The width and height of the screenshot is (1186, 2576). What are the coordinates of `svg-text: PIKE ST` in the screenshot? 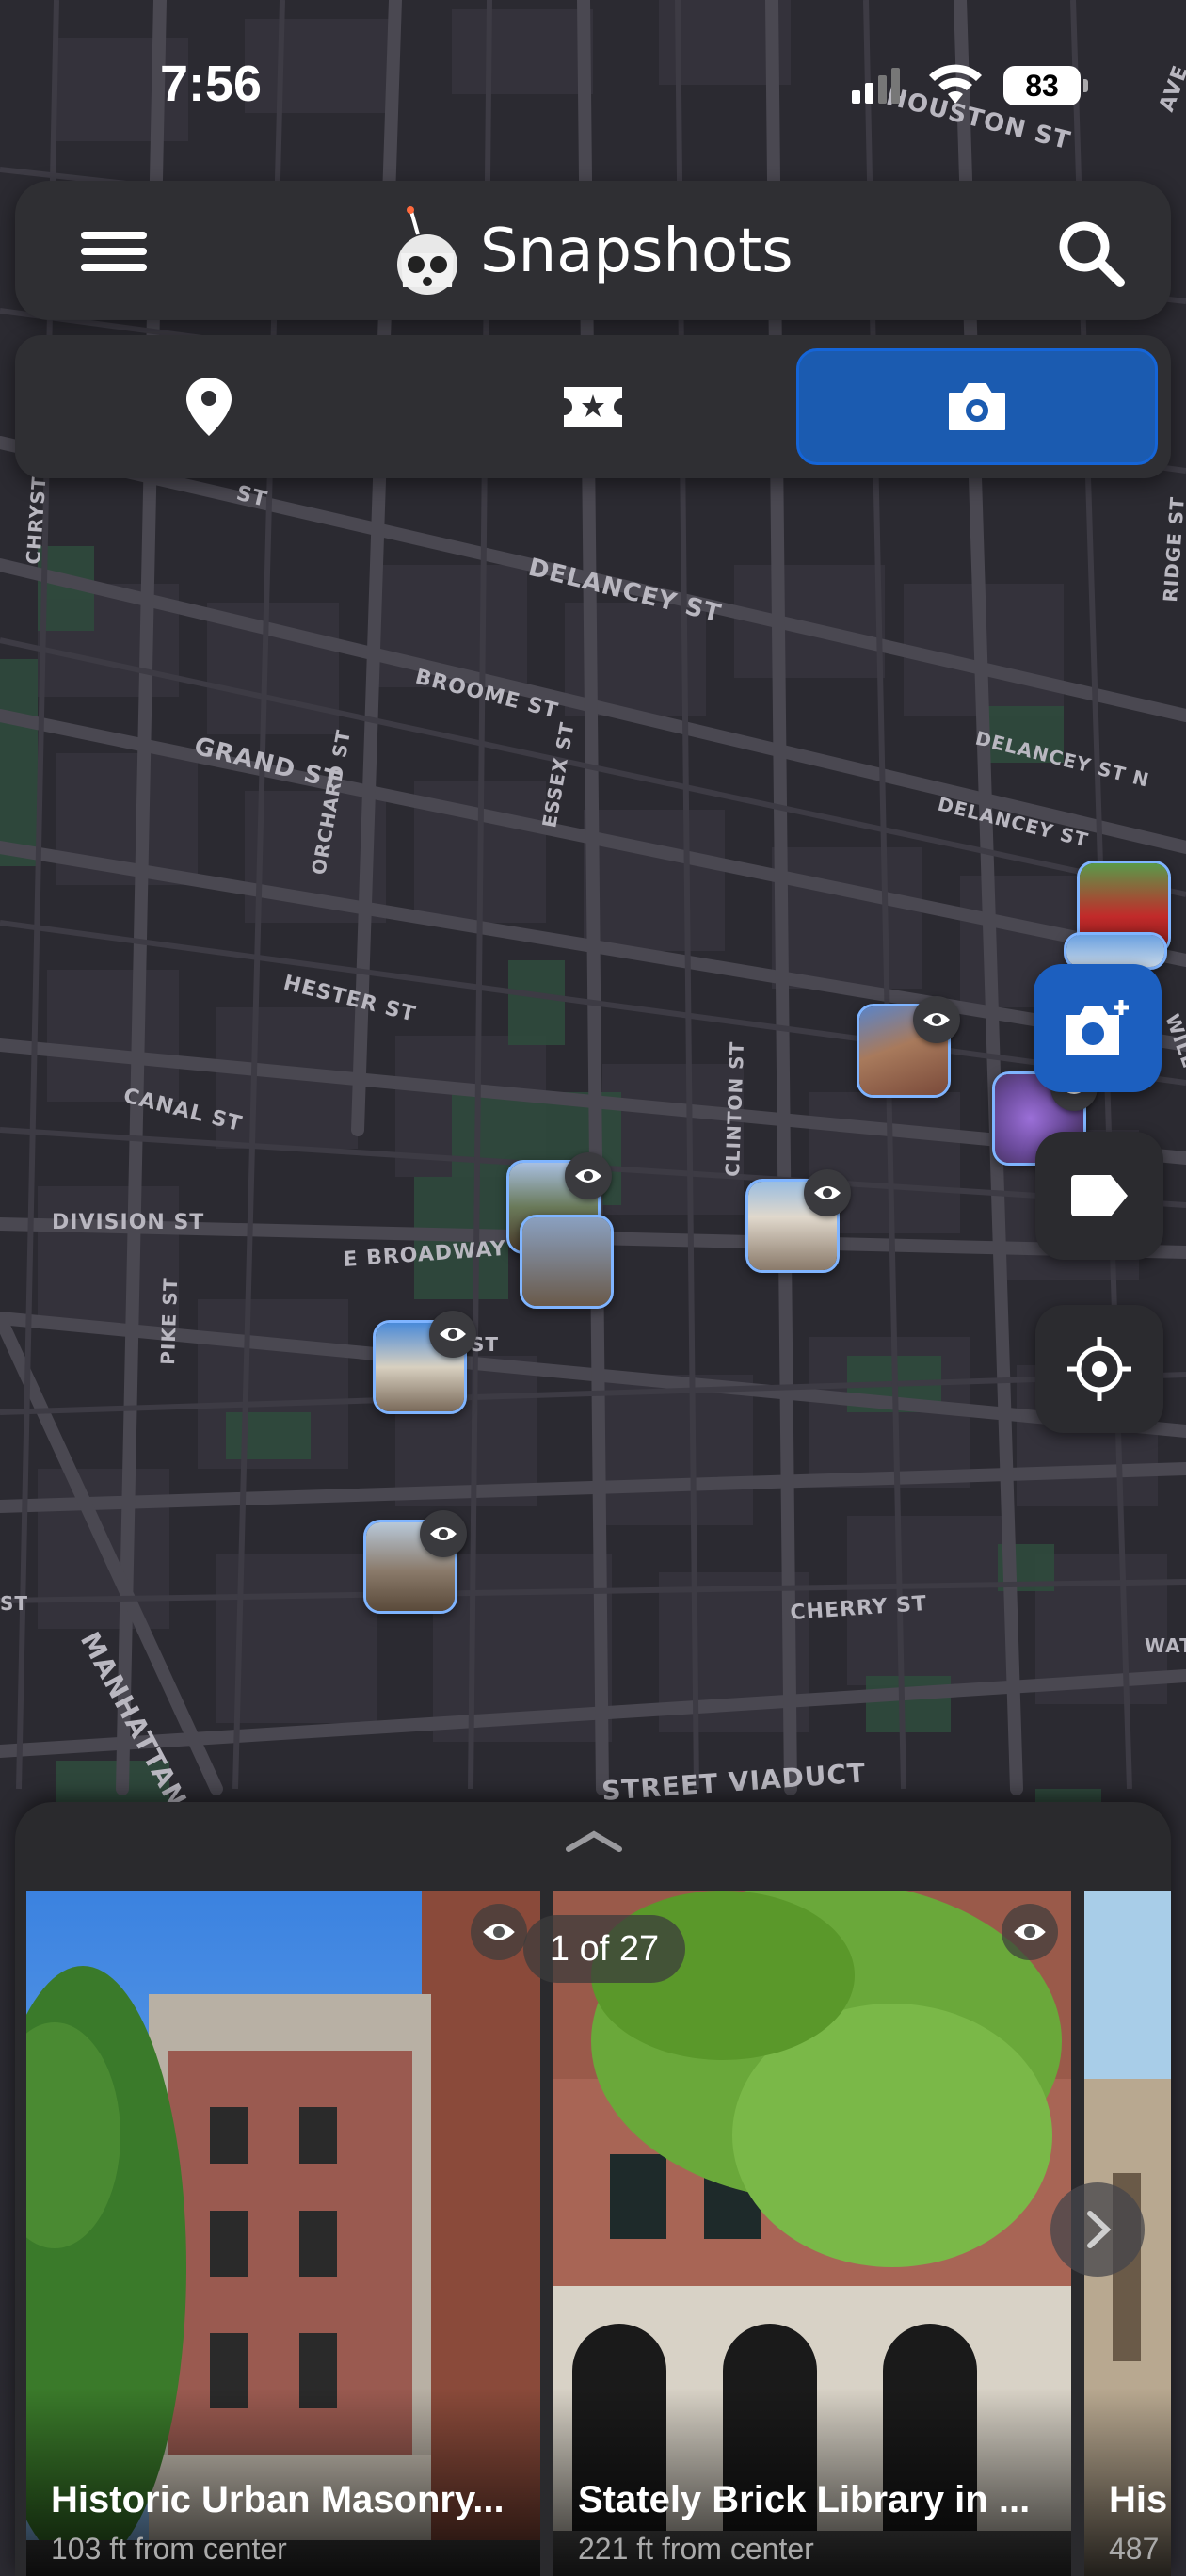 It's located at (169, 1321).